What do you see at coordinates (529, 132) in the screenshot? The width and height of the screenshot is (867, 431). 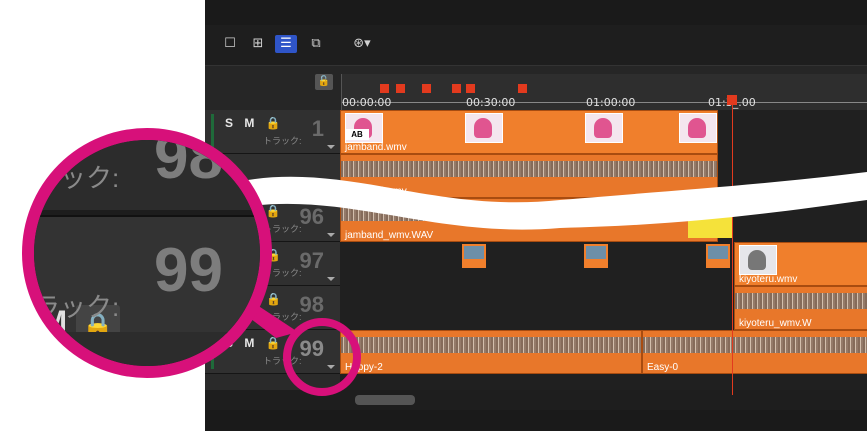 I see `video-clip-jamband: AB jamband.wmv` at bounding box center [529, 132].